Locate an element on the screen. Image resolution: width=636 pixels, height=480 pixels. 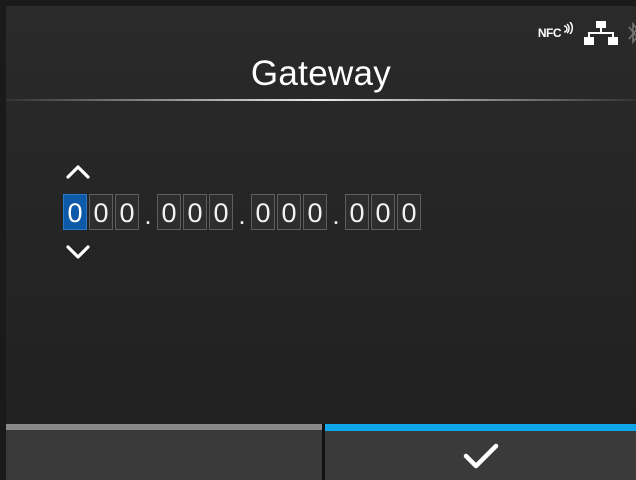
bluetooth-icon is located at coordinates (632, 33).